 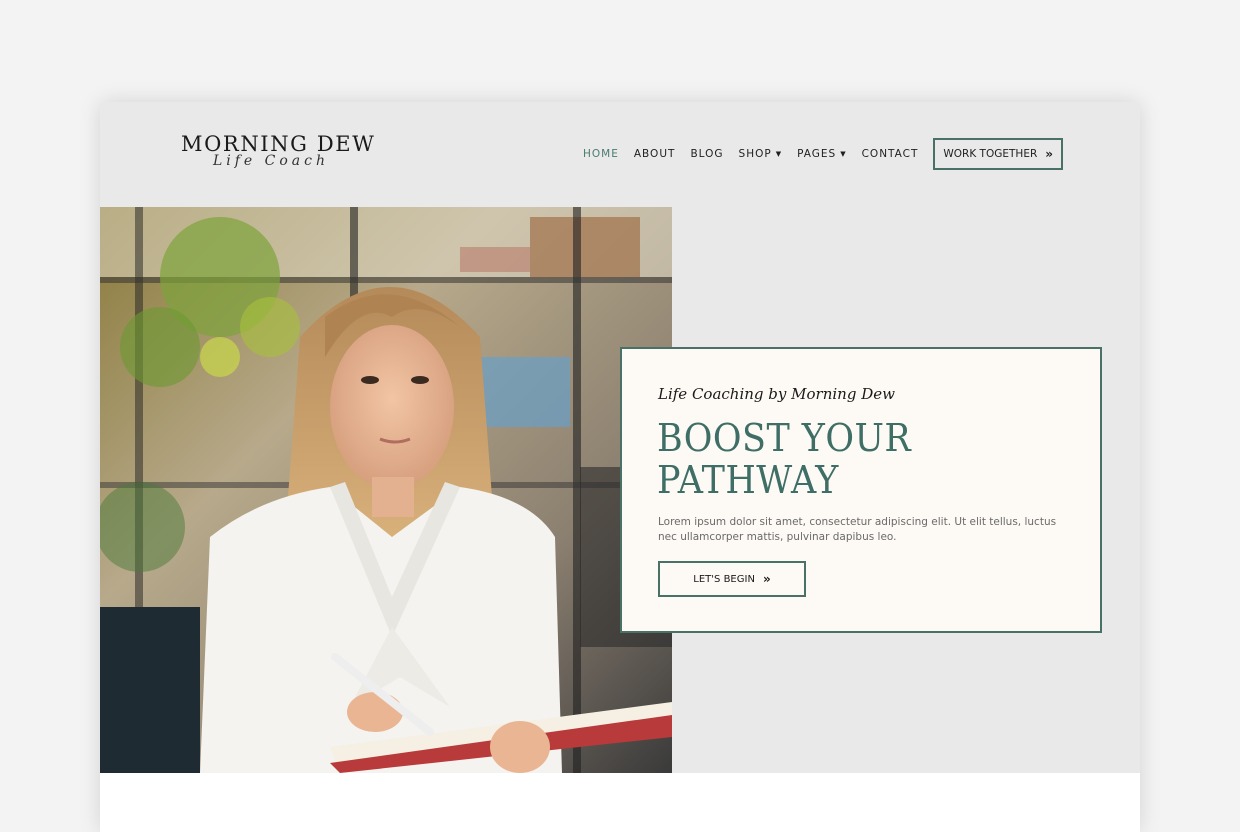 I want to click on nav-item-contact: CONTACT, so click(x=890, y=154).